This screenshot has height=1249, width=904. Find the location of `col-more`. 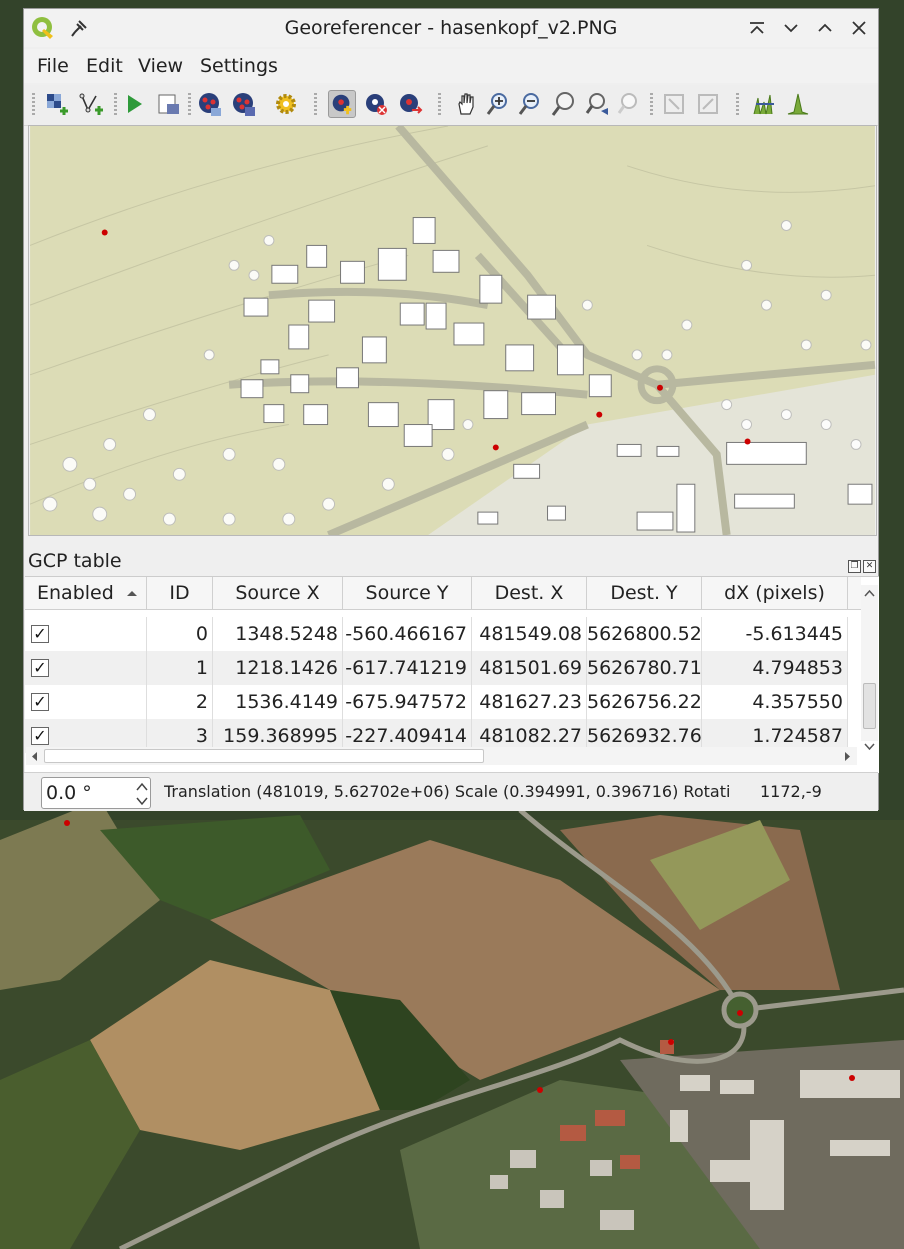

col-more is located at coordinates (854, 593).